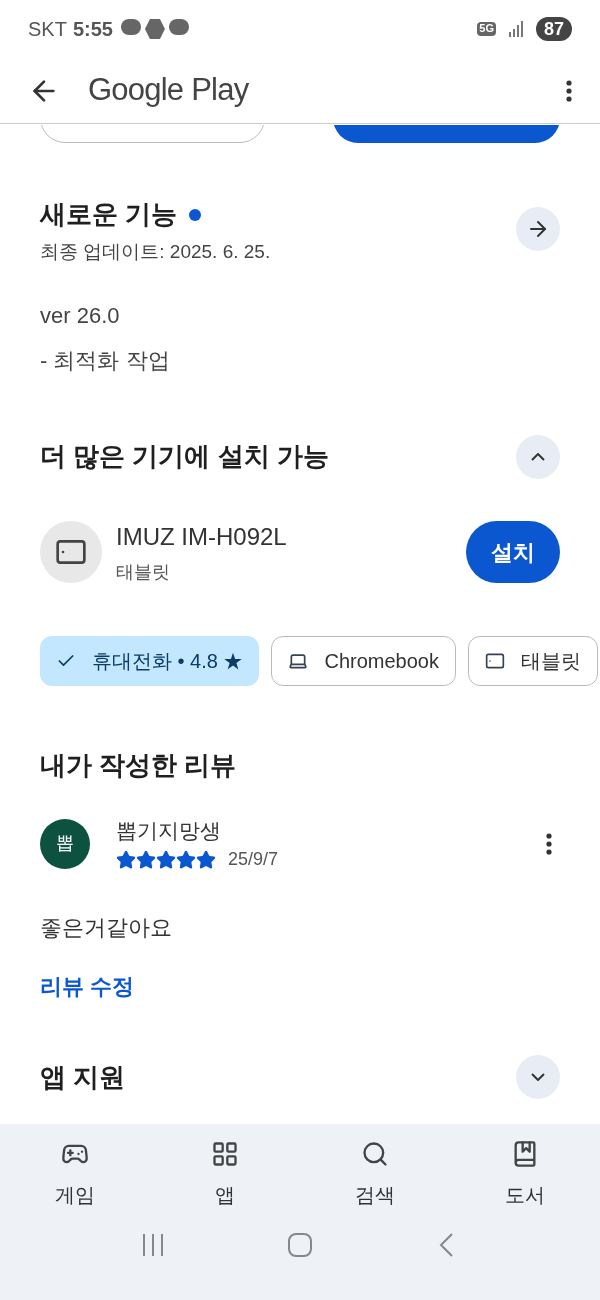 Image resolution: width=600 pixels, height=1300 pixels. Describe the element at coordinates (155, 252) in the screenshot. I see `update-date: 최종 업데이트: 2025. 6. 25.` at that location.